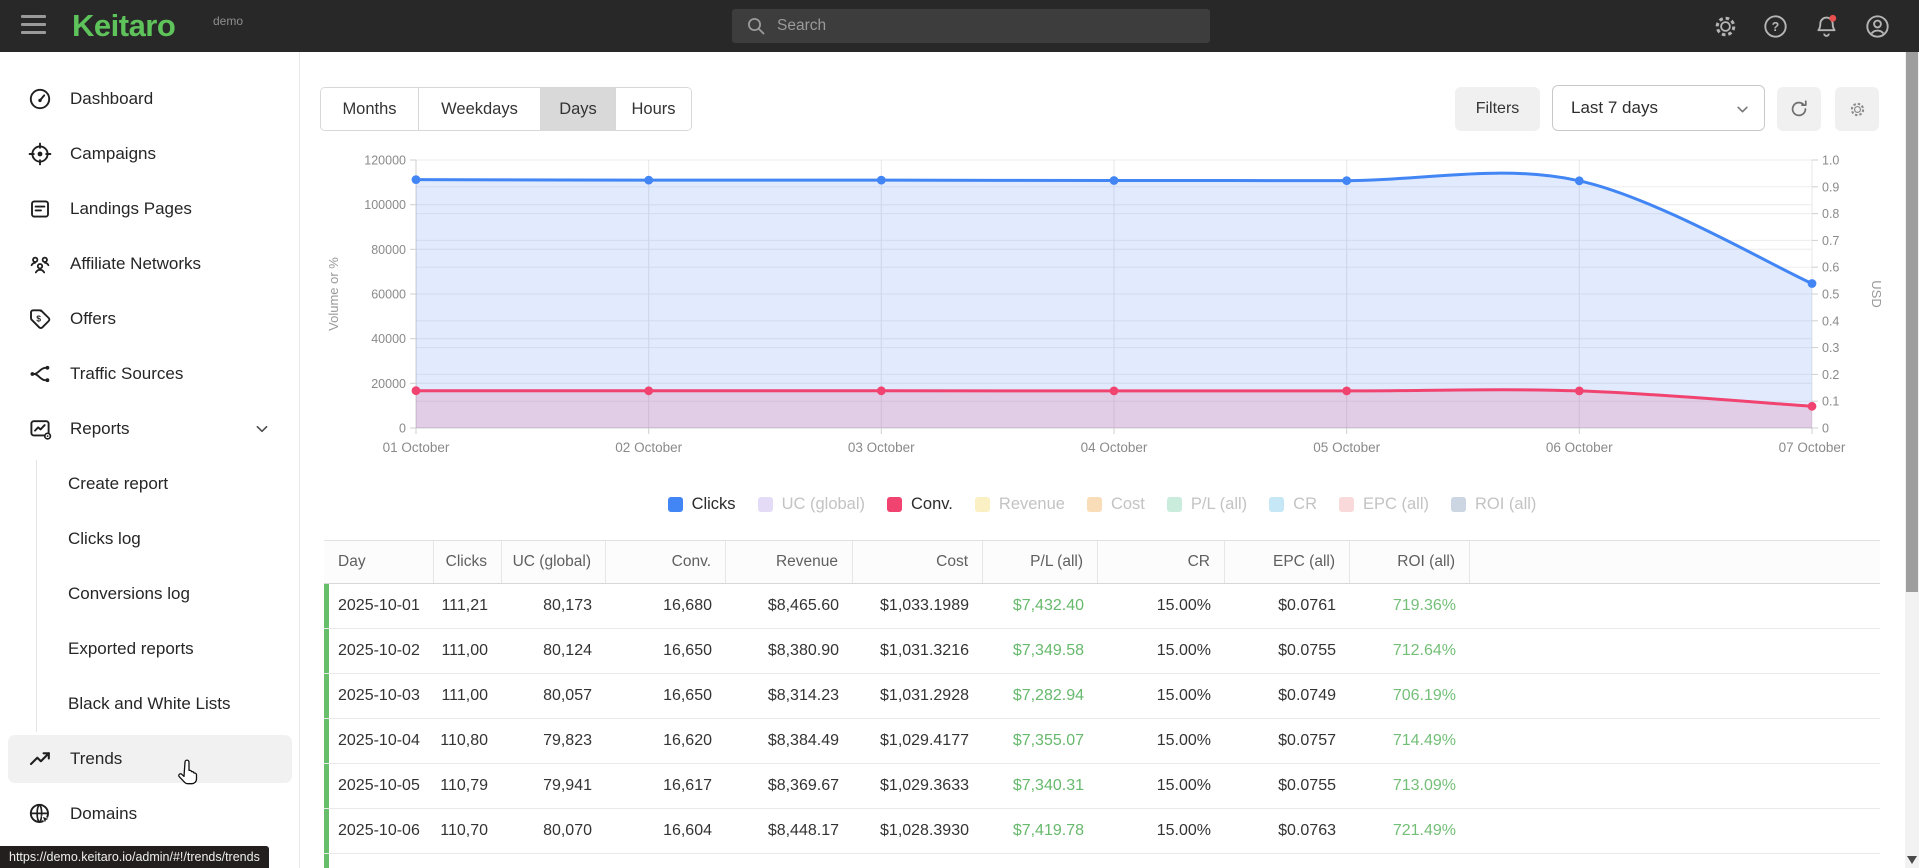 This screenshot has height=868, width=1919. What do you see at coordinates (1658, 108) in the screenshot?
I see `date-range-select: Last 7 days` at bounding box center [1658, 108].